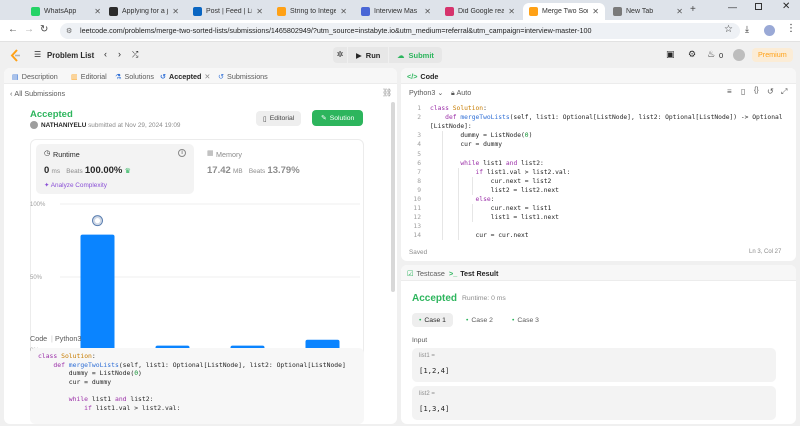 The height and width of the screenshot is (426, 800). I want to click on browser-tab: Merge Two Sorte ✕, so click(564, 11).